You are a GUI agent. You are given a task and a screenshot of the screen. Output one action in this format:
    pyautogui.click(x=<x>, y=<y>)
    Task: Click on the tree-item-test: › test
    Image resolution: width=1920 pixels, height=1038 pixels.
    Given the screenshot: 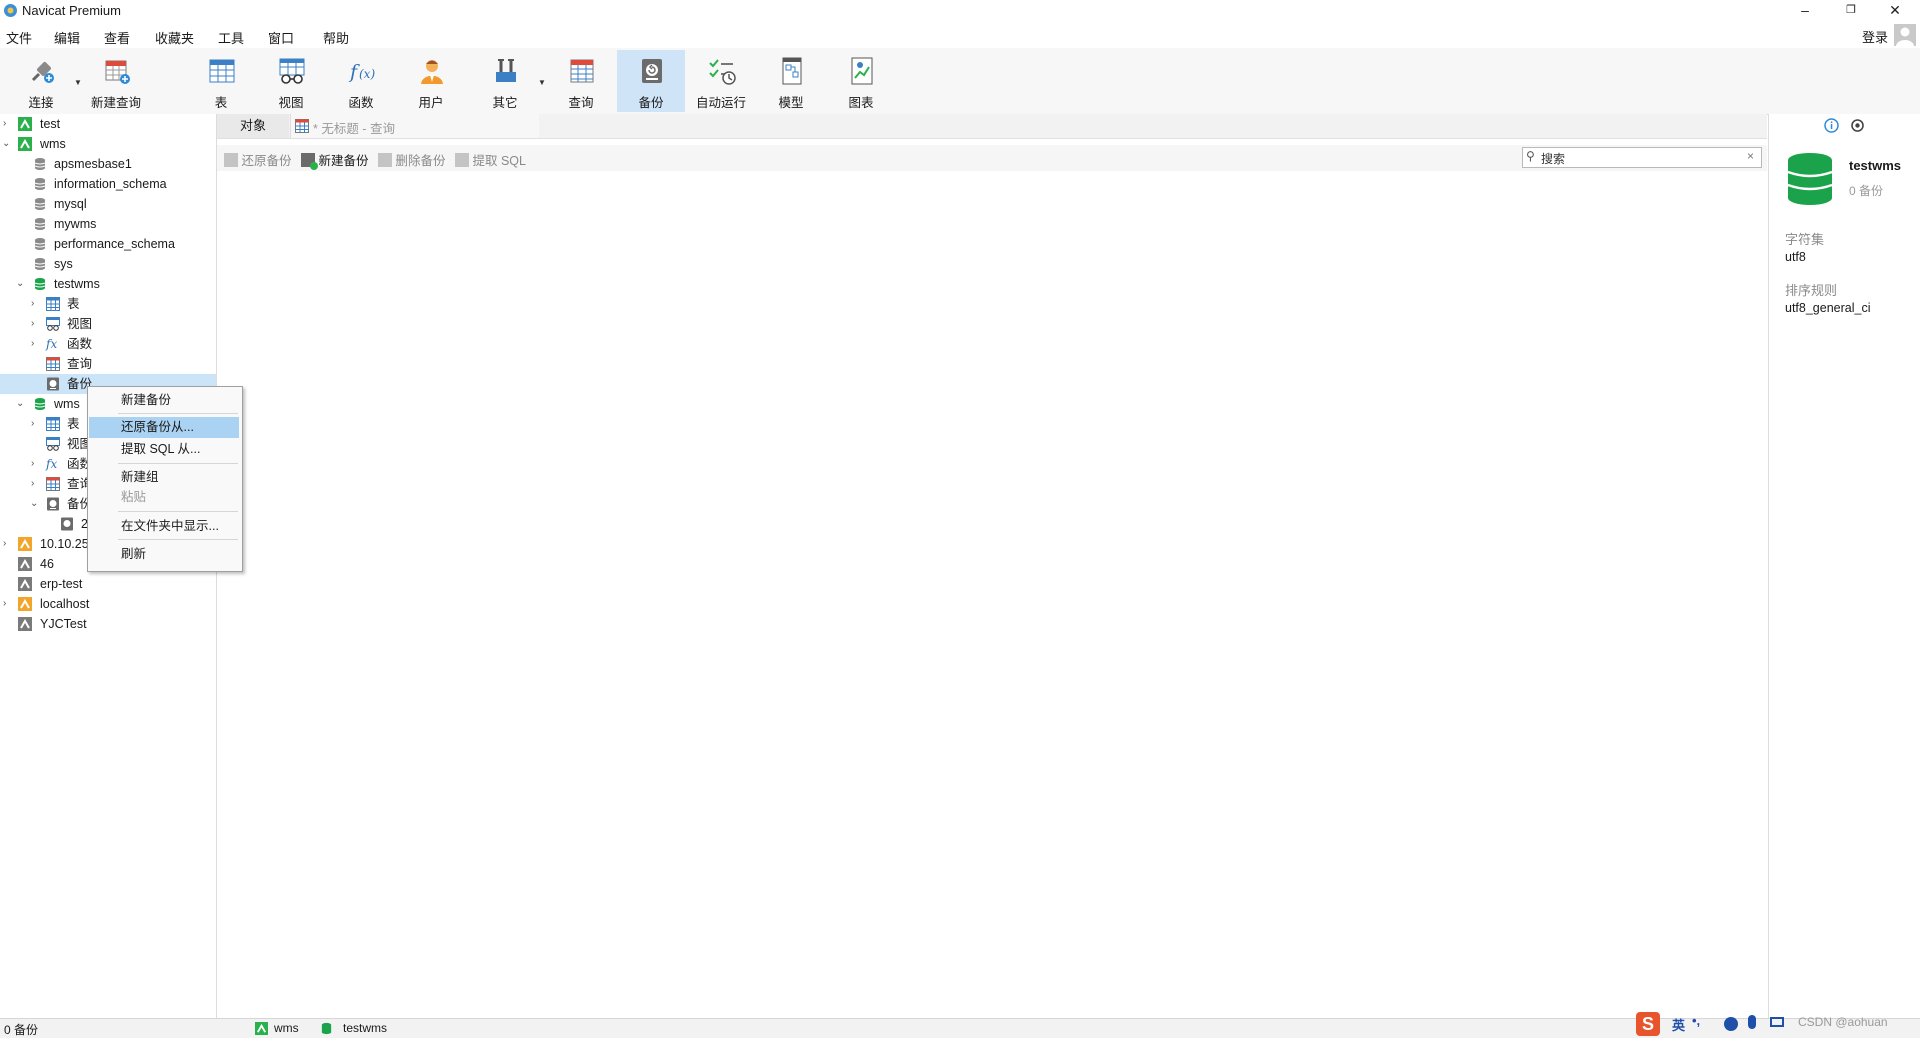 What is the action you would take?
    pyautogui.click(x=108, y=124)
    